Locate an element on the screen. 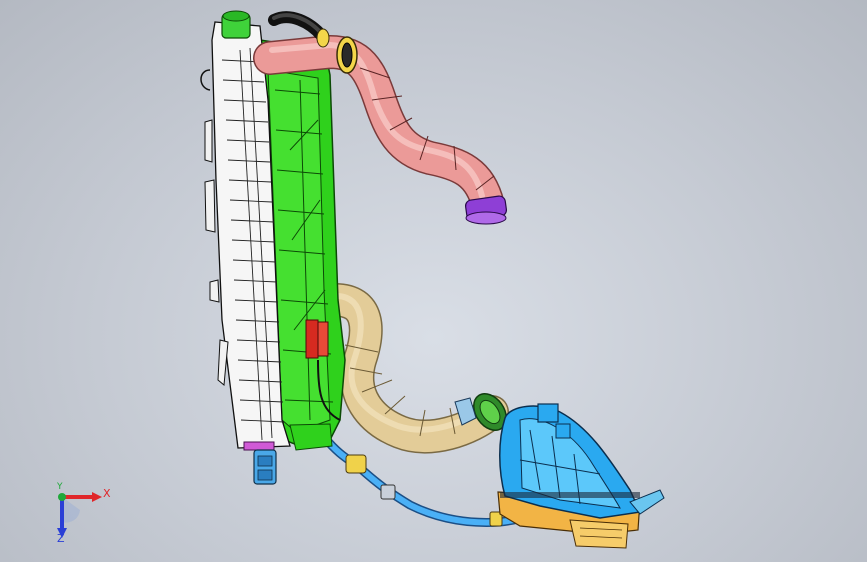 The height and width of the screenshot is (562, 867). z-axis-label: Z is located at coordinates (61, 538).